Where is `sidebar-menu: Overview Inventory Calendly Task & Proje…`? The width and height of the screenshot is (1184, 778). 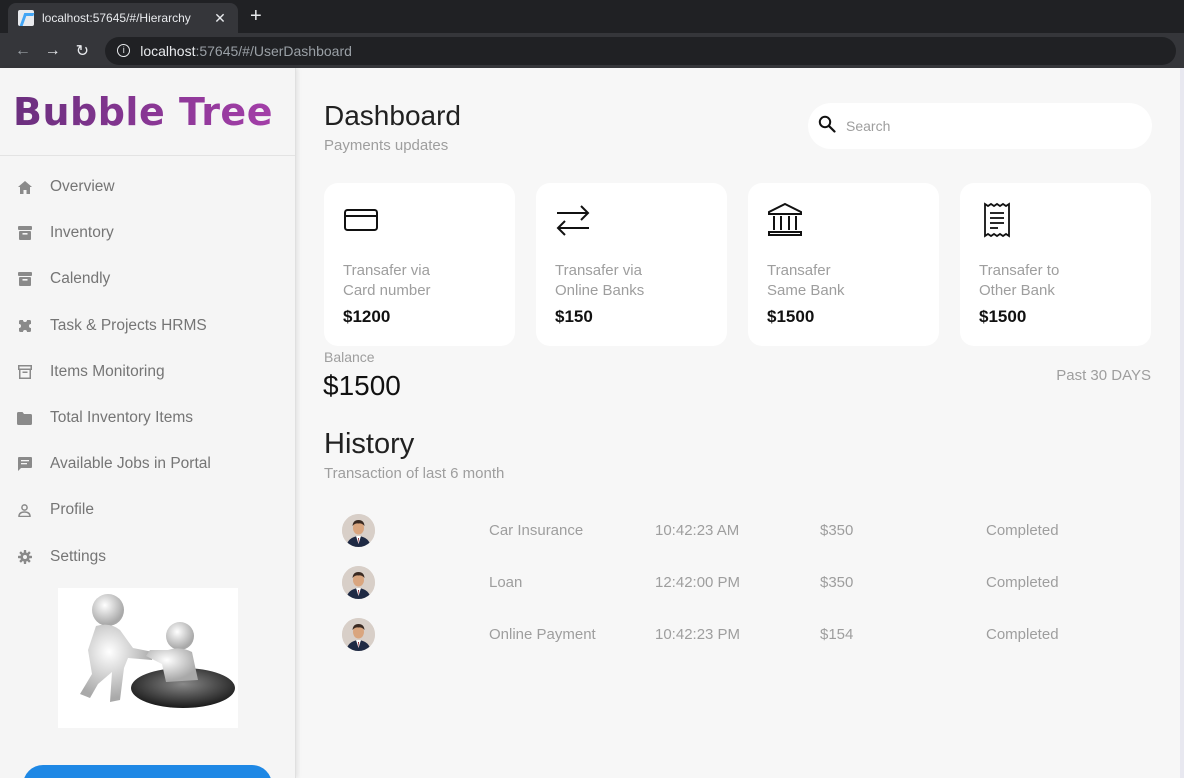
sidebar-menu: Overview Inventory Calendly Task & Proje… is located at coordinates (147, 368).